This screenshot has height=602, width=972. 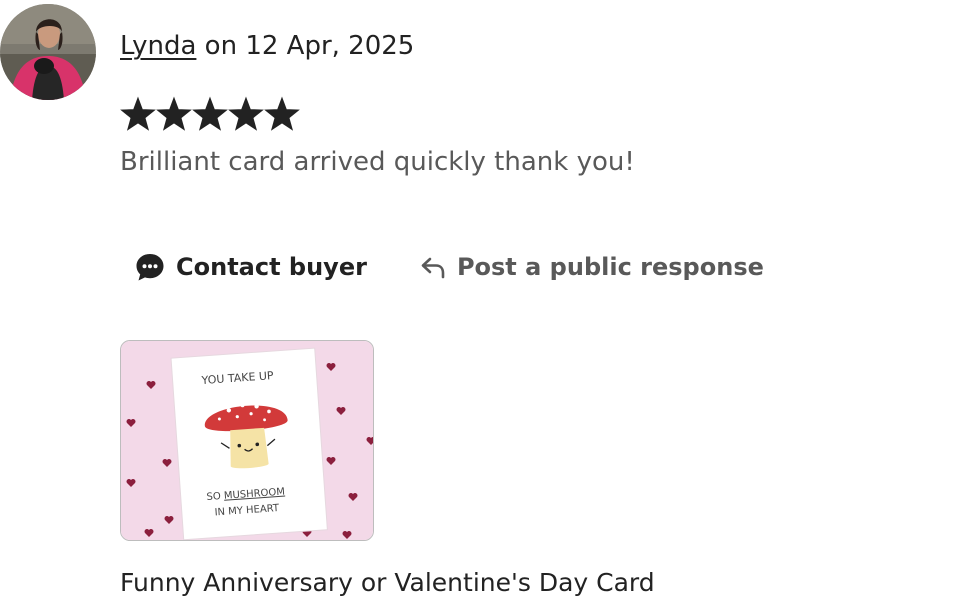 I want to click on post-public-response-button: Post a public response, so click(x=591, y=267).